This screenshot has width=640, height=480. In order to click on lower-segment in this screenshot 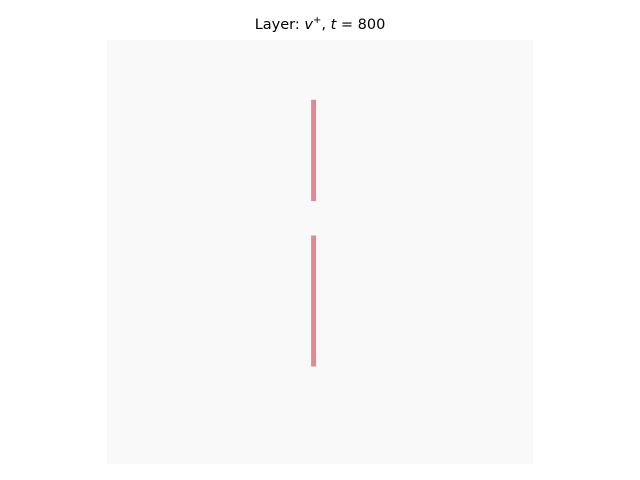, I will do `click(314, 301)`.